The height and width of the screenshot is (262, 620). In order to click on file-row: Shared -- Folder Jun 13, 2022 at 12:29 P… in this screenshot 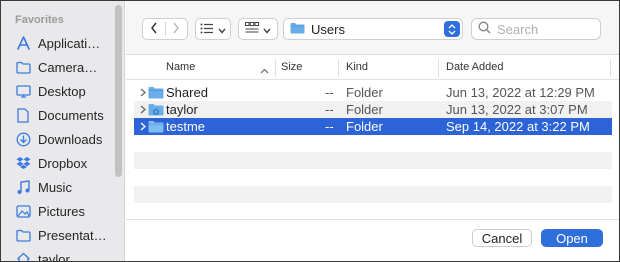, I will do `click(373, 92)`.